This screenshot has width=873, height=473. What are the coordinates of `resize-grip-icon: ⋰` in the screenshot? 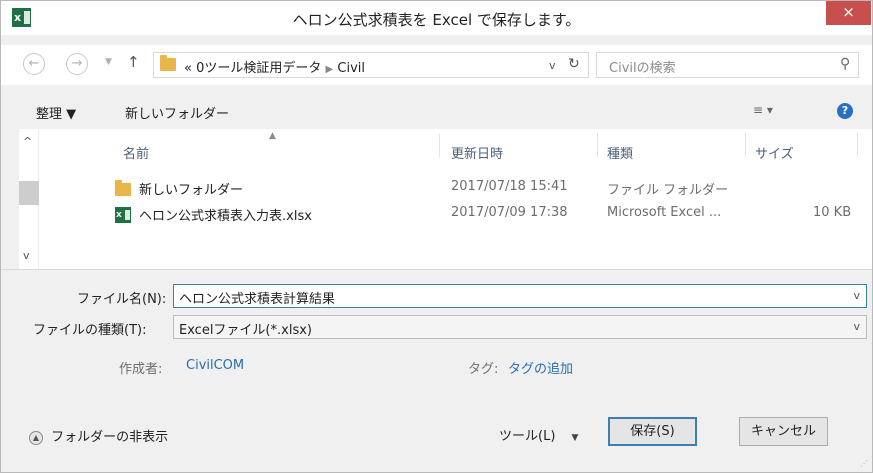 It's located at (864, 463).